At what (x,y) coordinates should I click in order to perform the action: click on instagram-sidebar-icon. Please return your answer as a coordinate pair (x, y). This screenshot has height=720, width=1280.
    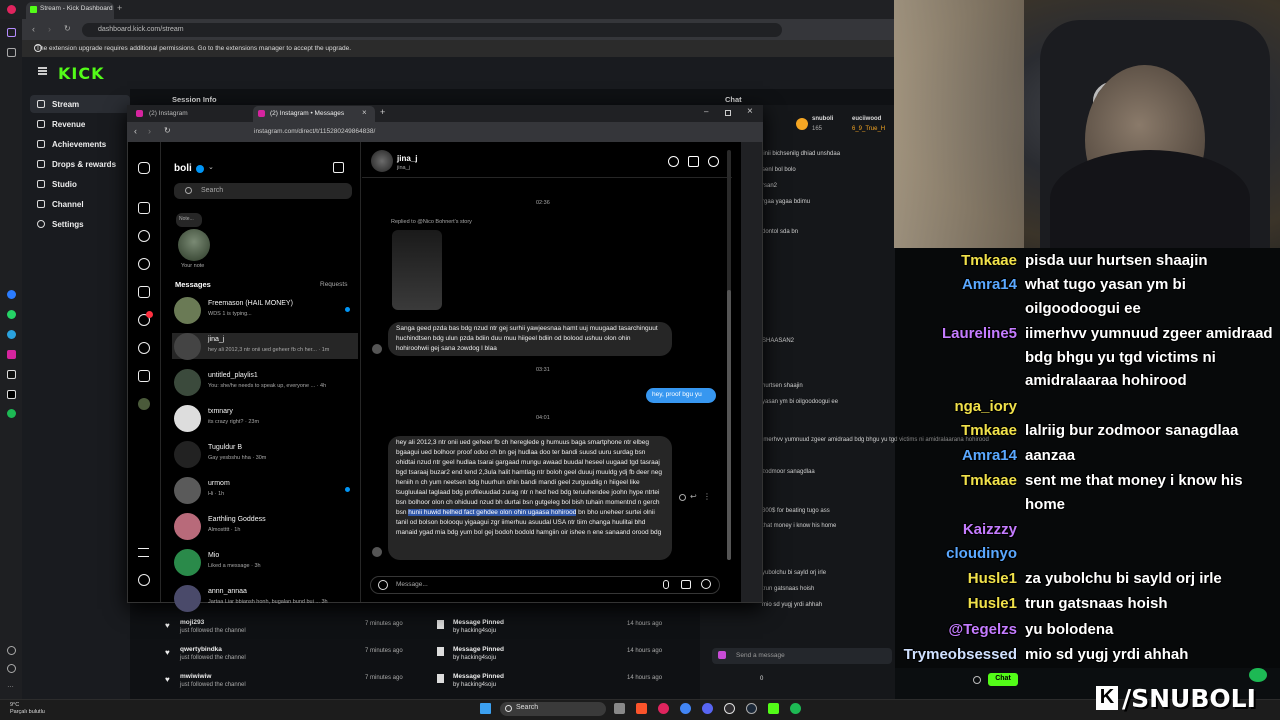
    Looking at the image, I should click on (11, 354).